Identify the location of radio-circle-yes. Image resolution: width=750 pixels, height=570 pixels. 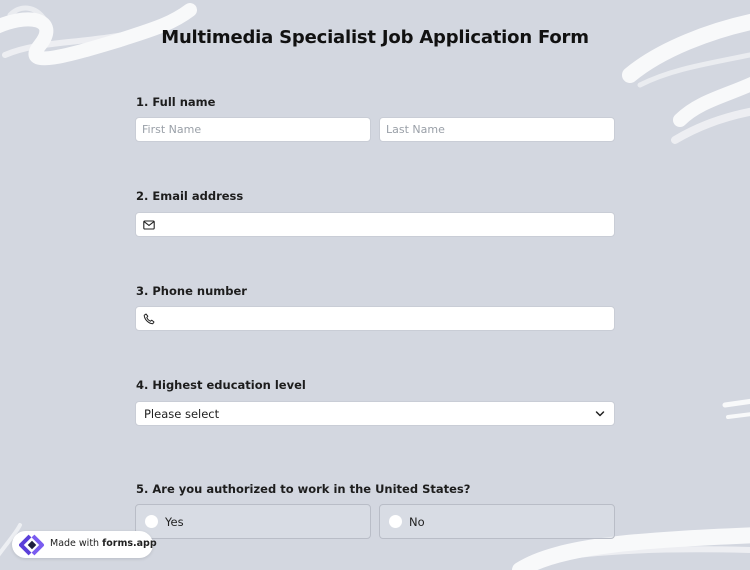
(151, 521).